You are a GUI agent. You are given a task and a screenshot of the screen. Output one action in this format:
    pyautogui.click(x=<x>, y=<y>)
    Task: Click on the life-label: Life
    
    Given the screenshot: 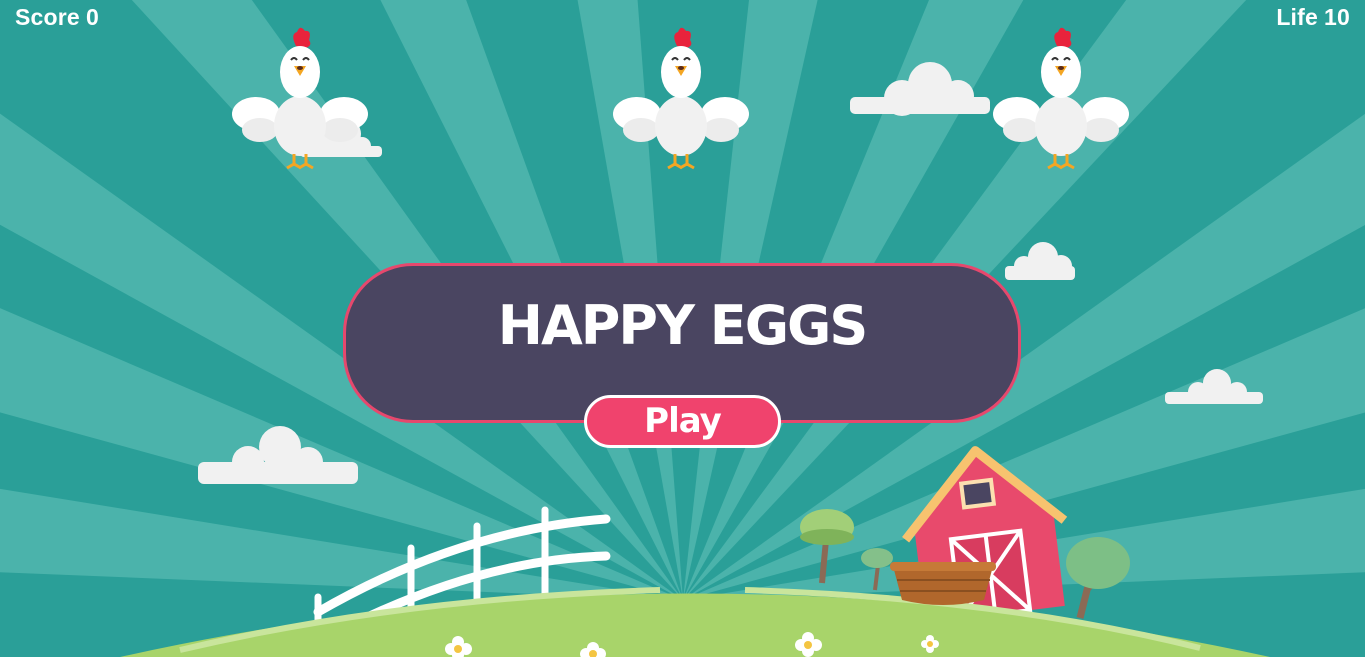 What is the action you would take?
    pyautogui.click(x=1297, y=17)
    